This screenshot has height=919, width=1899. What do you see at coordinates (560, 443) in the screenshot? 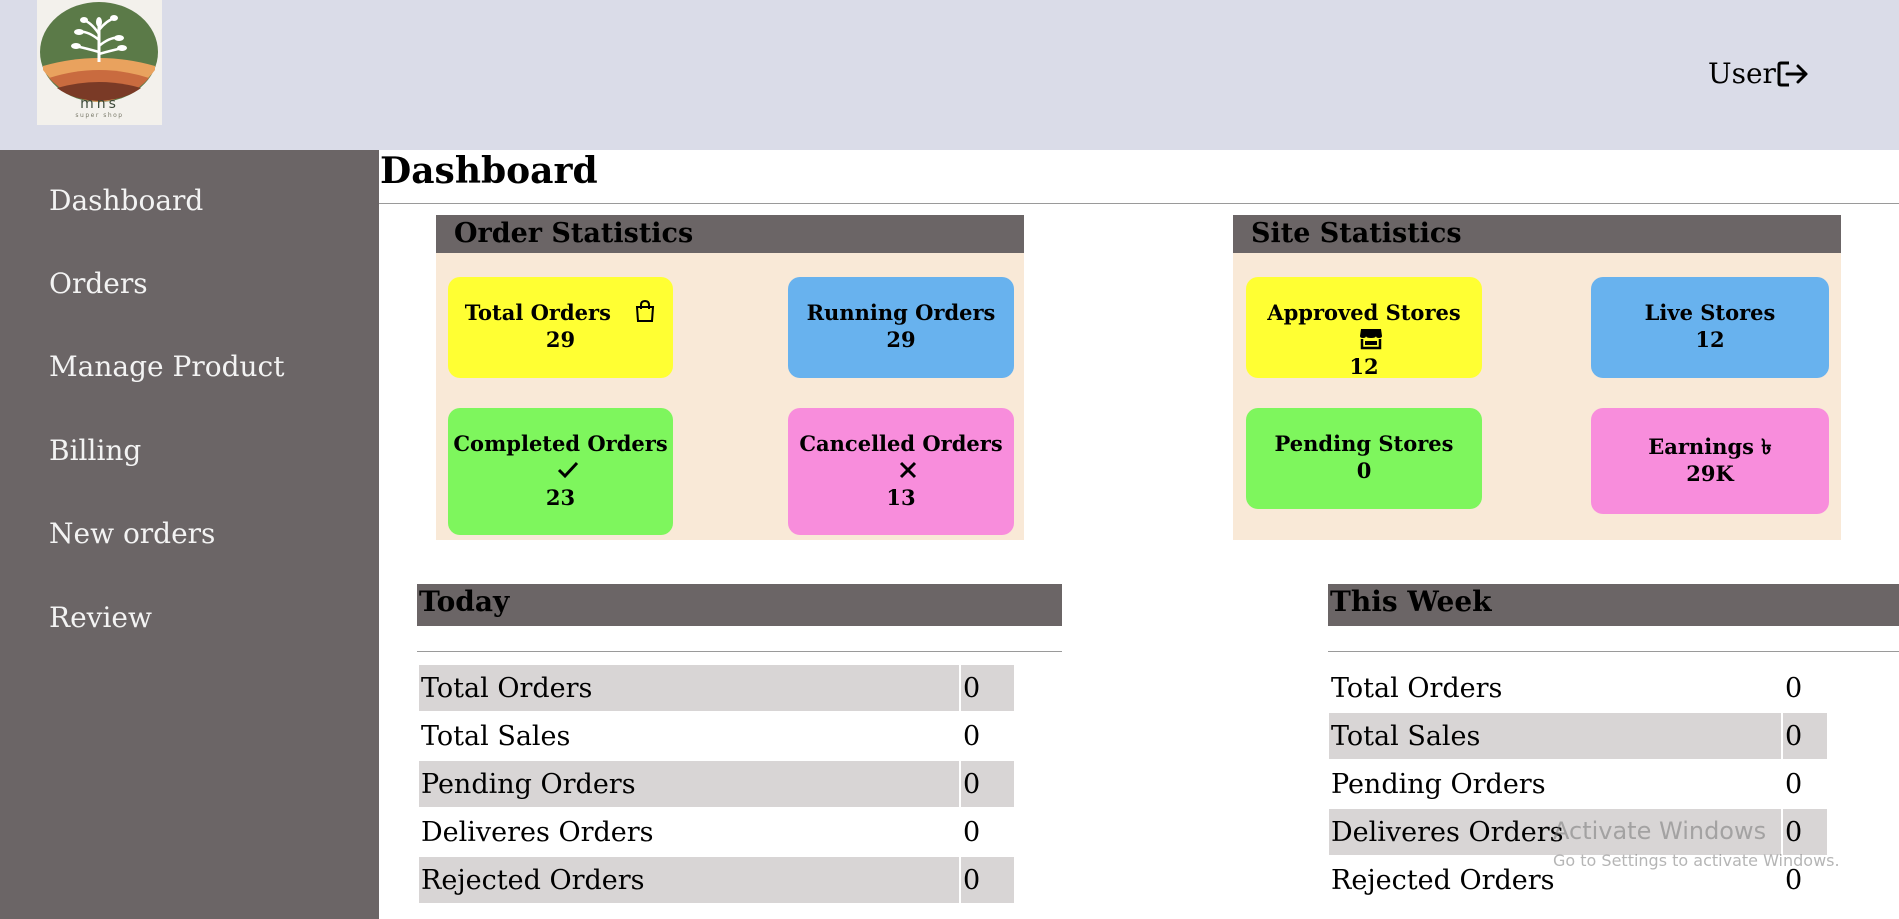
I see `completed-orders-label: Completed Orders` at bounding box center [560, 443].